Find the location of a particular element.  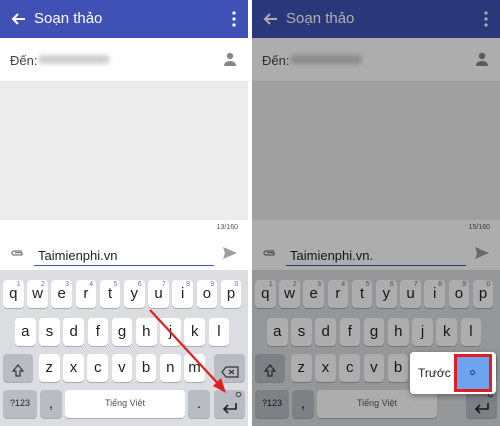

key-u-hint: 7 is located at coordinates (163, 284).